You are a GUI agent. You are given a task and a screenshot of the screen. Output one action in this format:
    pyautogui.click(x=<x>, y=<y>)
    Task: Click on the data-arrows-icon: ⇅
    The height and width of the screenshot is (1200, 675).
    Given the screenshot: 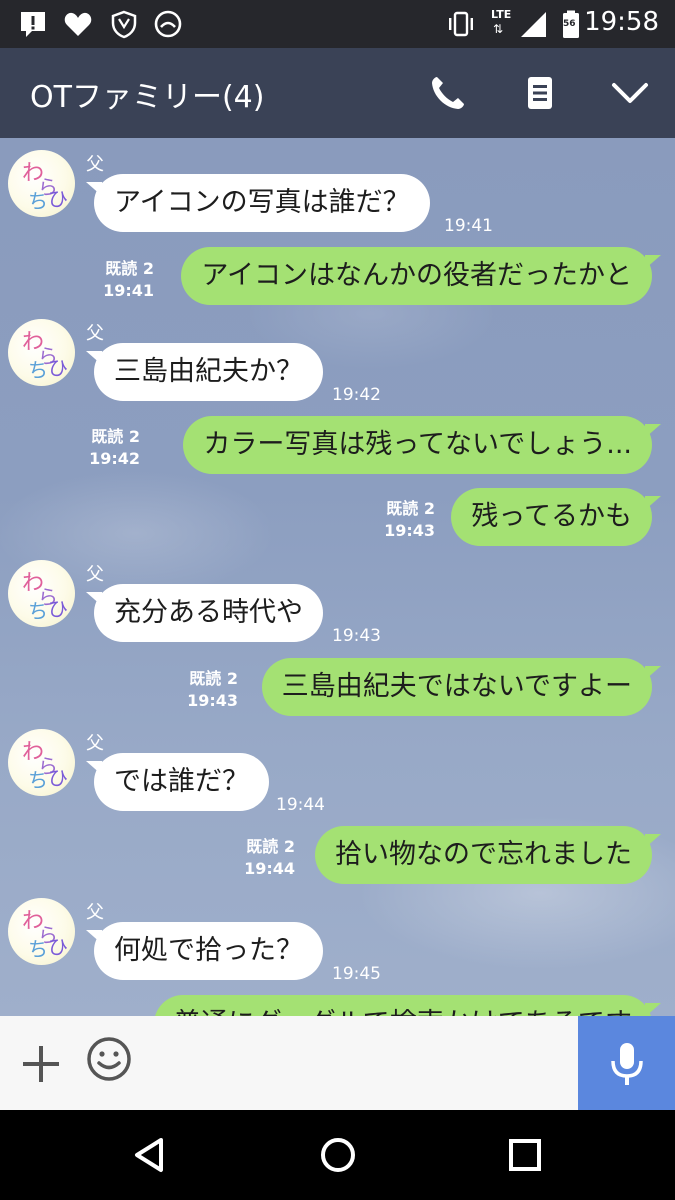 What is the action you would take?
    pyautogui.click(x=498, y=29)
    